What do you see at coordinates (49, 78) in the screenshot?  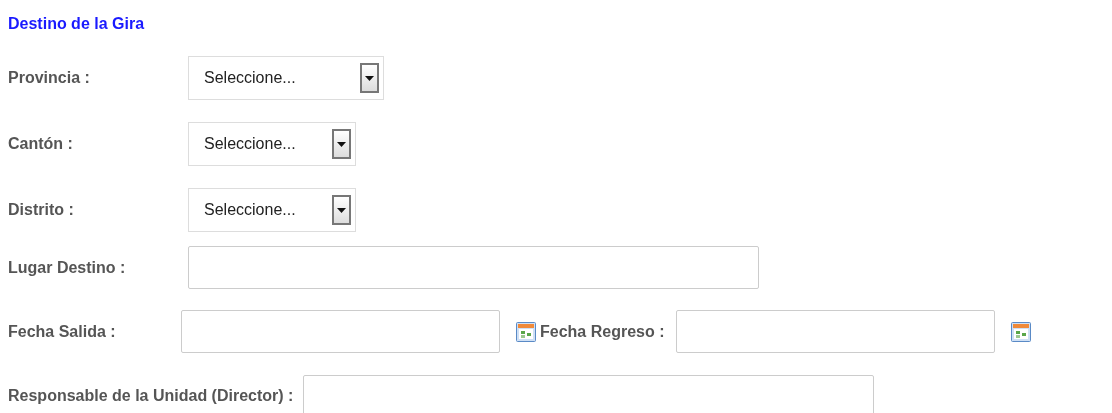 I see `field-label: Provincia :` at bounding box center [49, 78].